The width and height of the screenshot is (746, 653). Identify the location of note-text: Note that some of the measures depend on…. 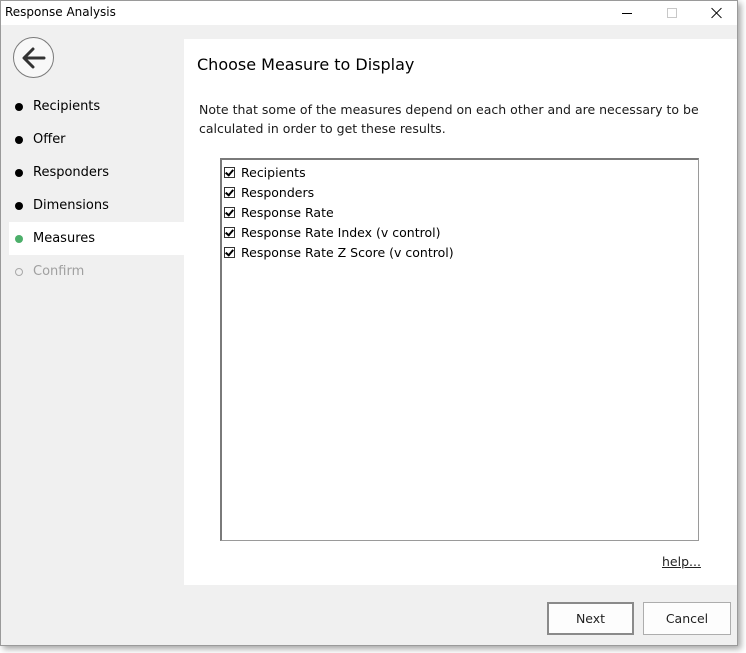
(459, 119).